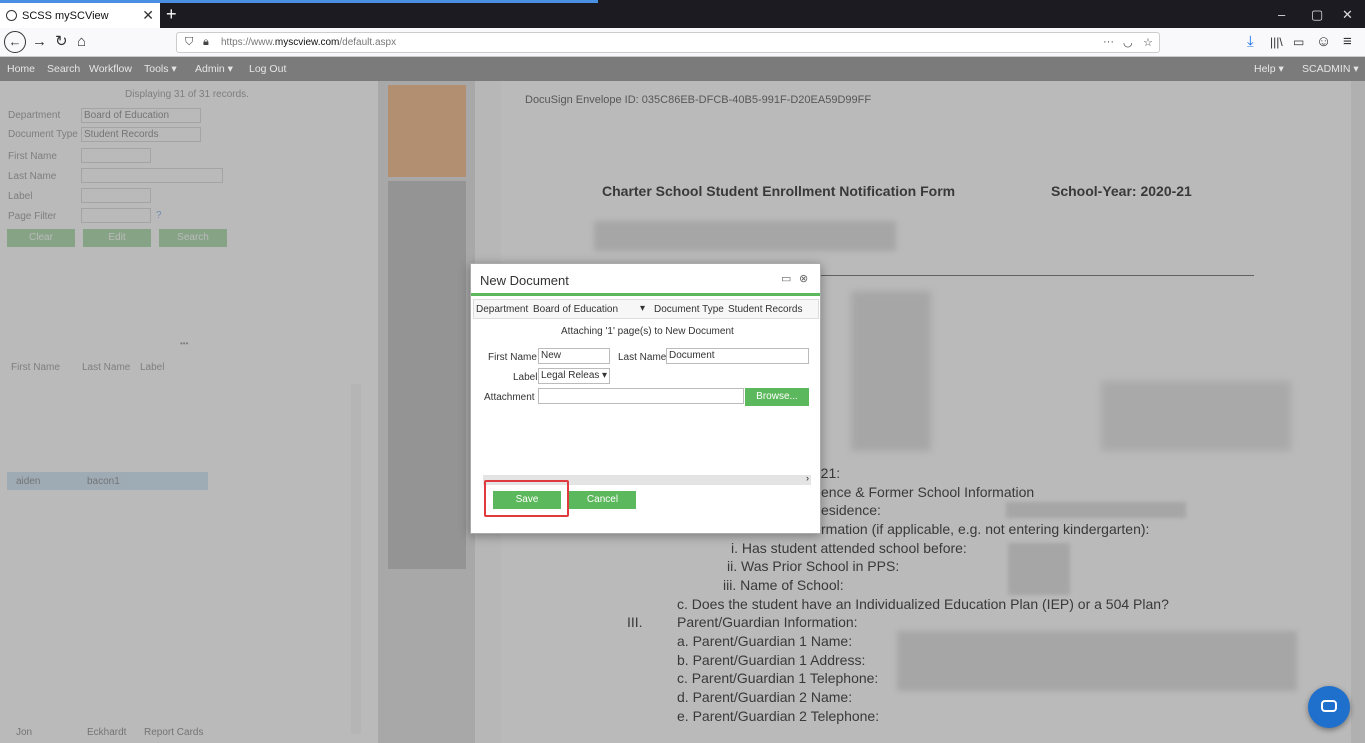 The height and width of the screenshot is (743, 1365). I want to click on chat-bubble-icon, so click(1329, 706).